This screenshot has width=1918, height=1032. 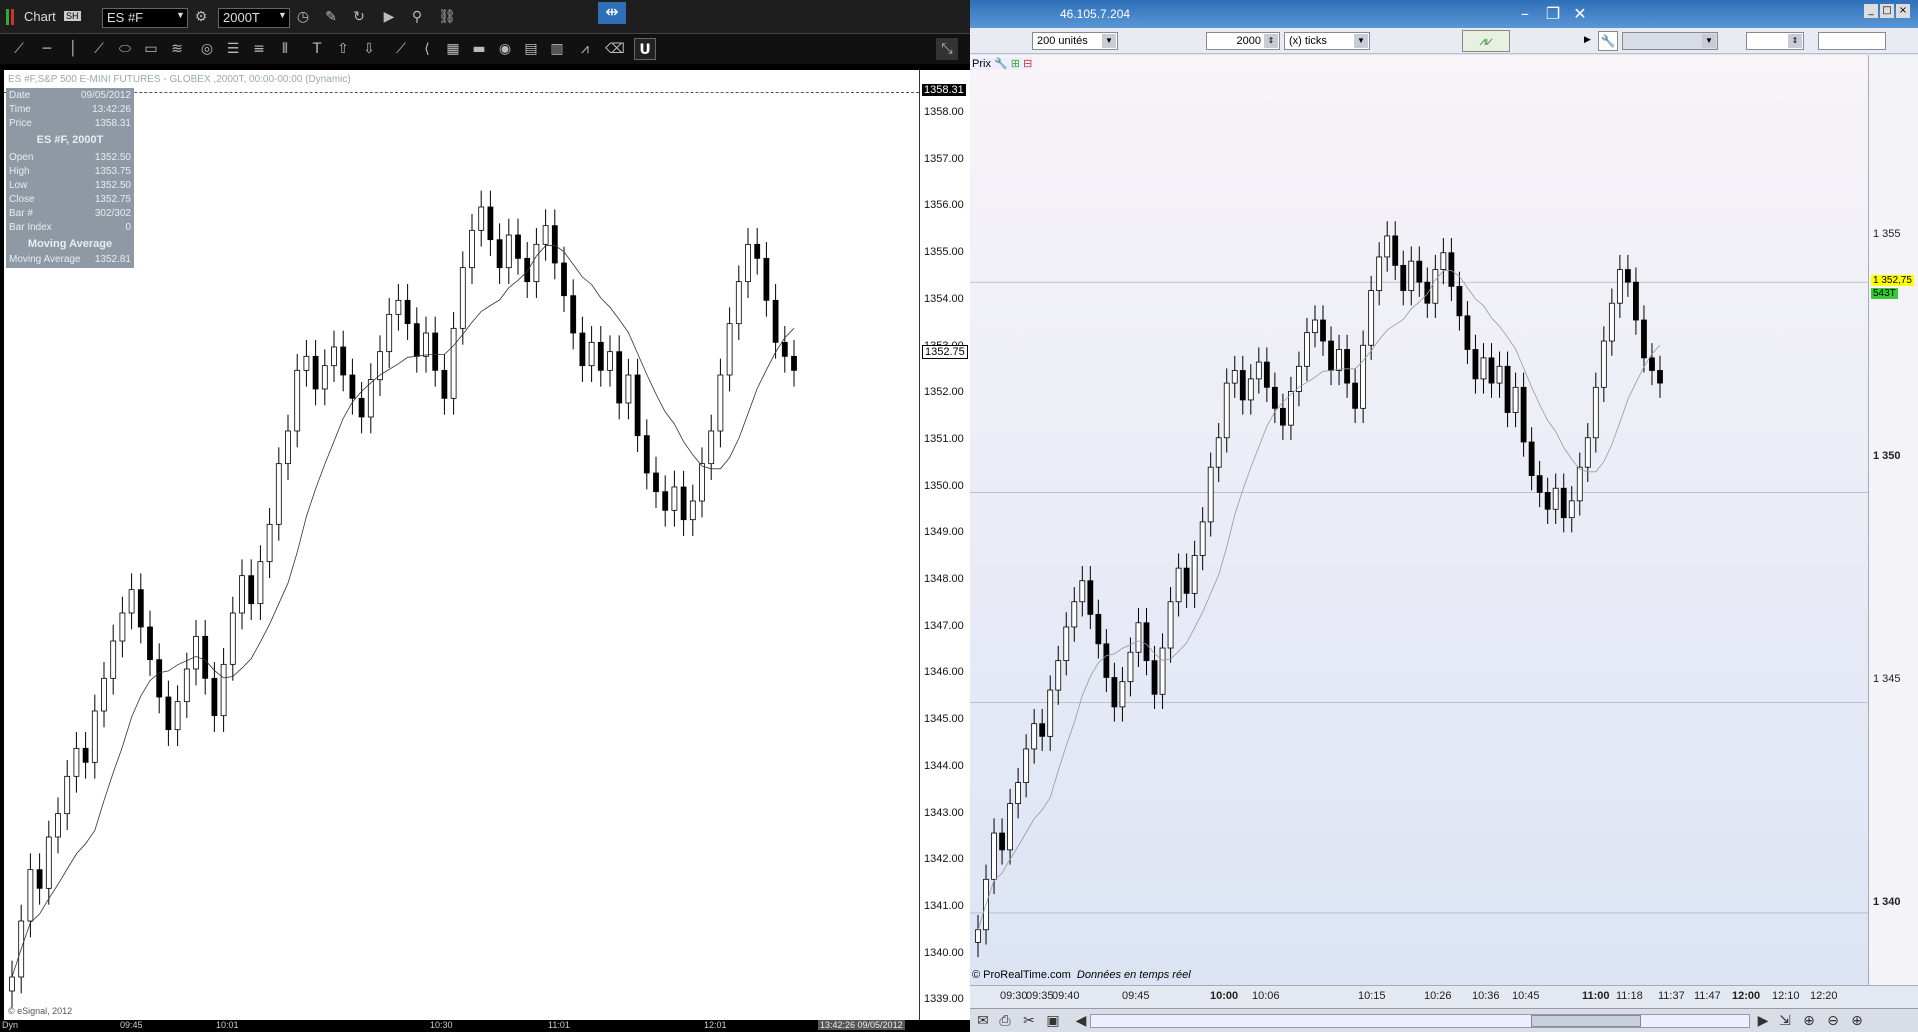 I want to click on rectangle-icon: ▭, so click(x=151, y=49).